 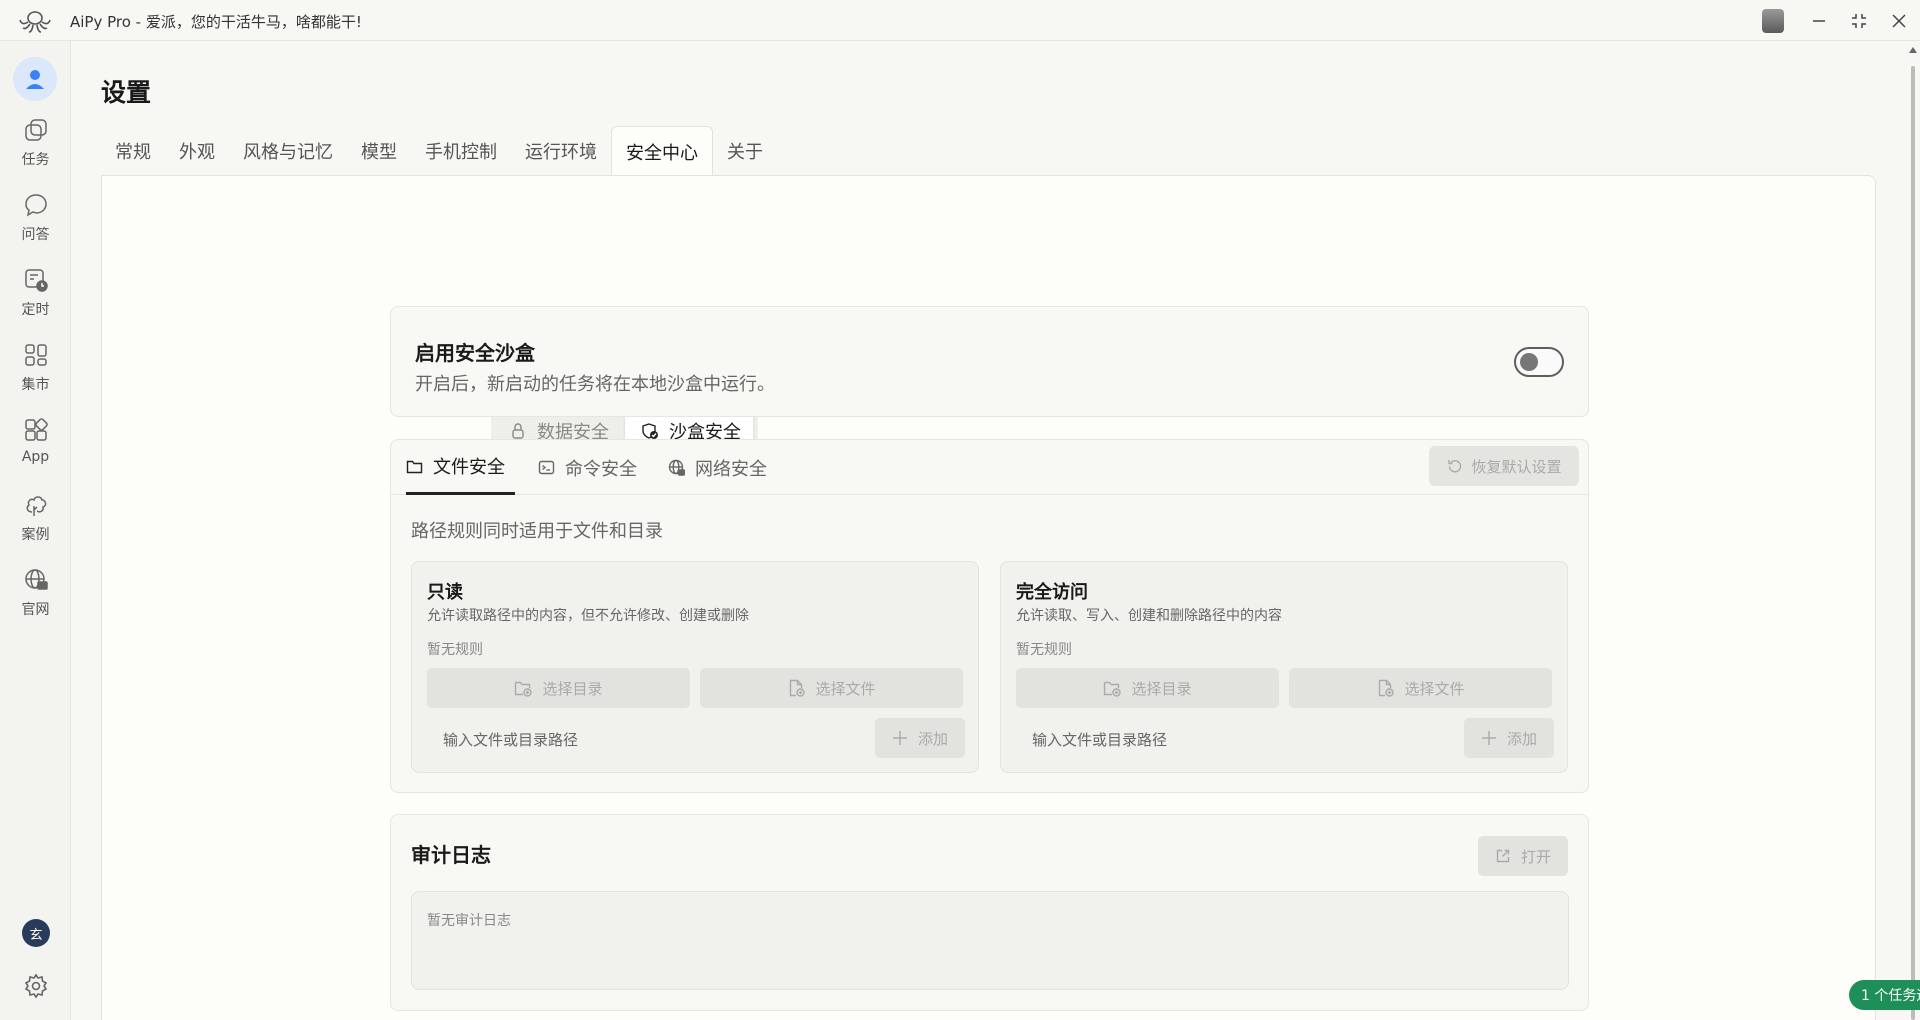 I want to click on subtab-network-security: 网络安全, so click(x=717, y=467).